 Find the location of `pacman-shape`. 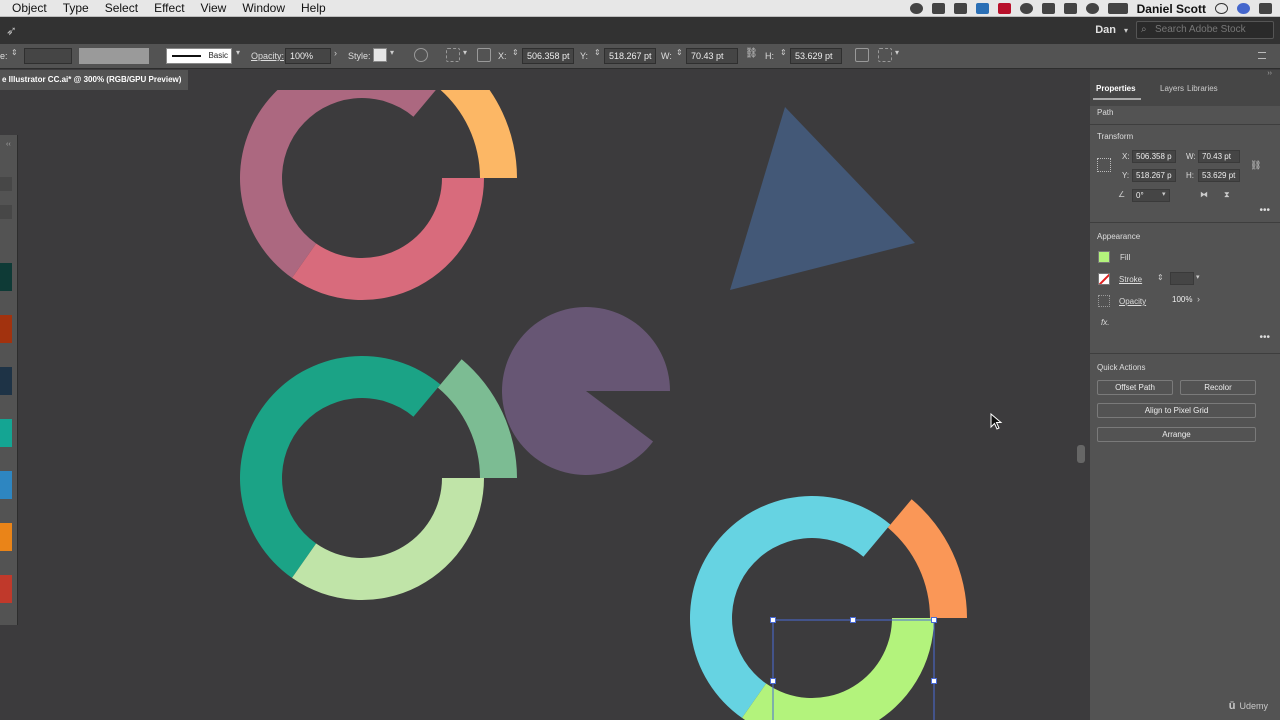

pacman-shape is located at coordinates (586, 391).